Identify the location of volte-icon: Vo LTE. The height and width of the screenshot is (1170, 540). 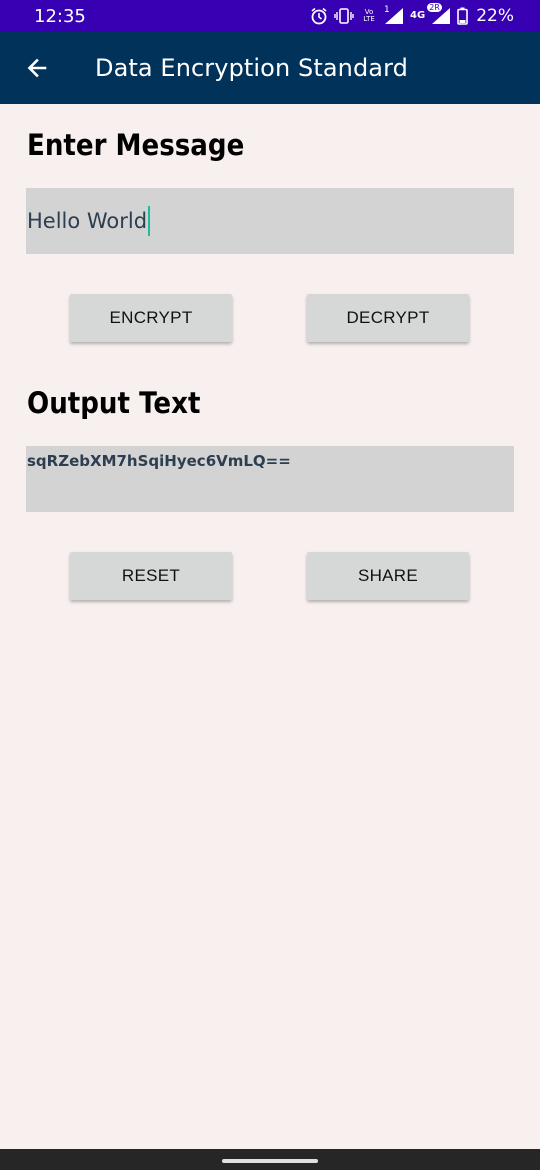
(369, 15).